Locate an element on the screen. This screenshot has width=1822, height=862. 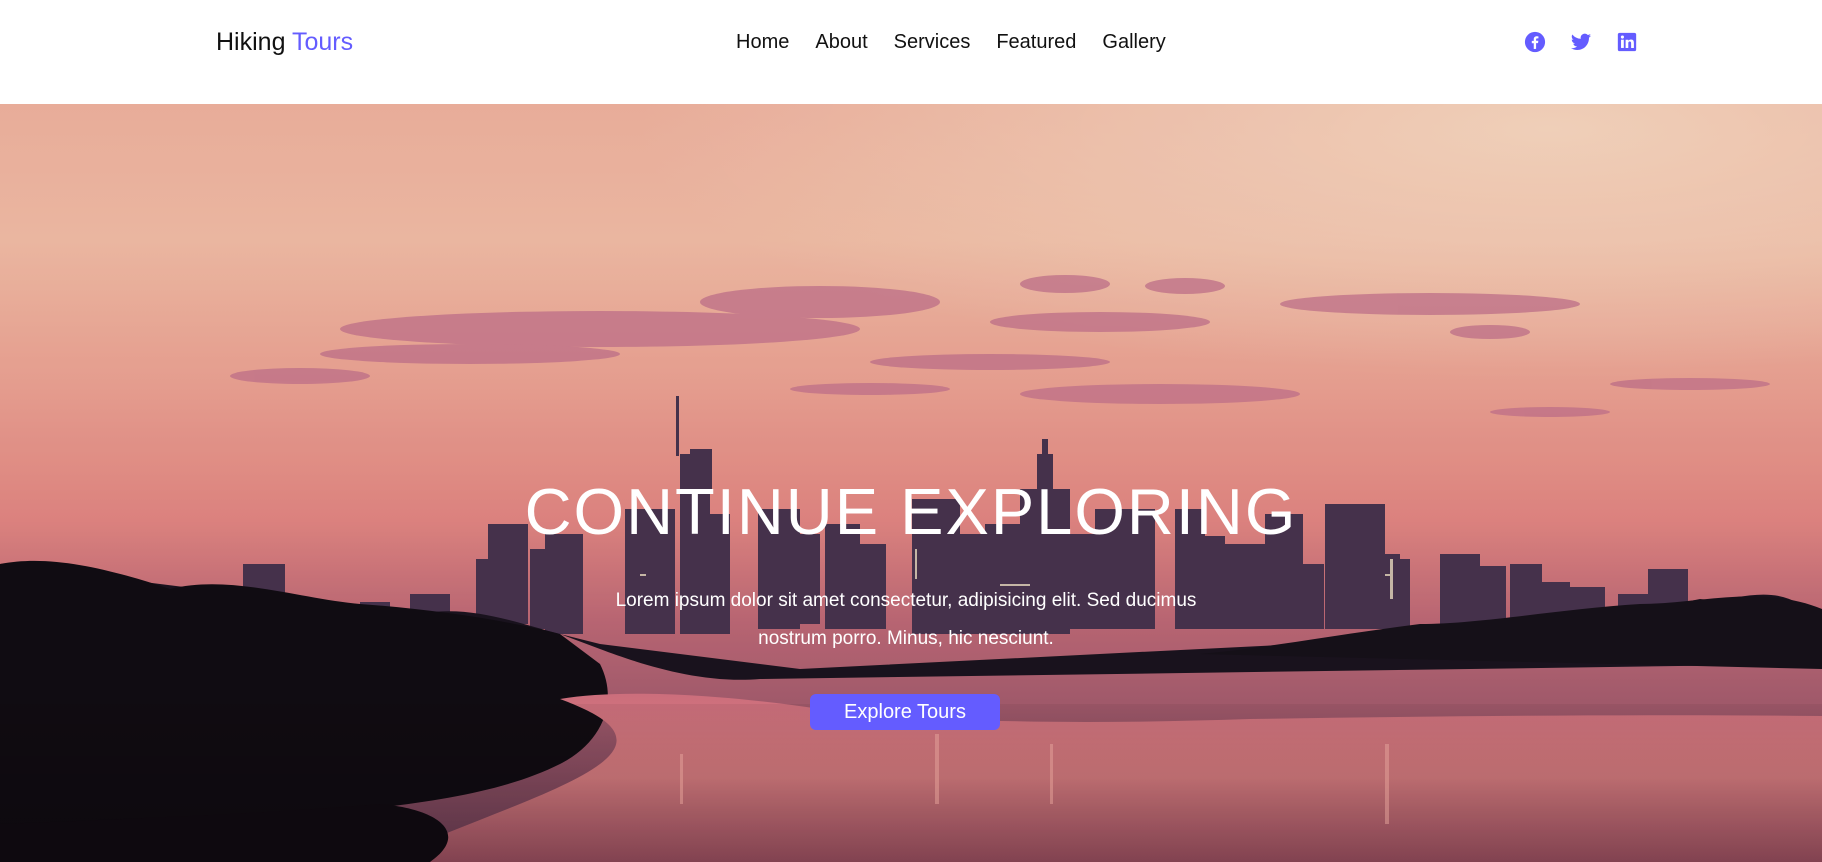
twitter-link is located at coordinates (1581, 42).